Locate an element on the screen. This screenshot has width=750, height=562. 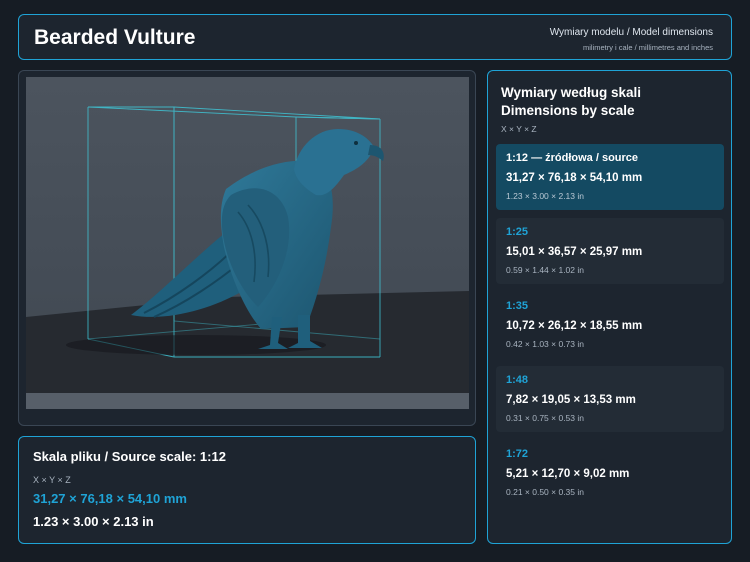
scale-label: 1:72 is located at coordinates (517, 454).